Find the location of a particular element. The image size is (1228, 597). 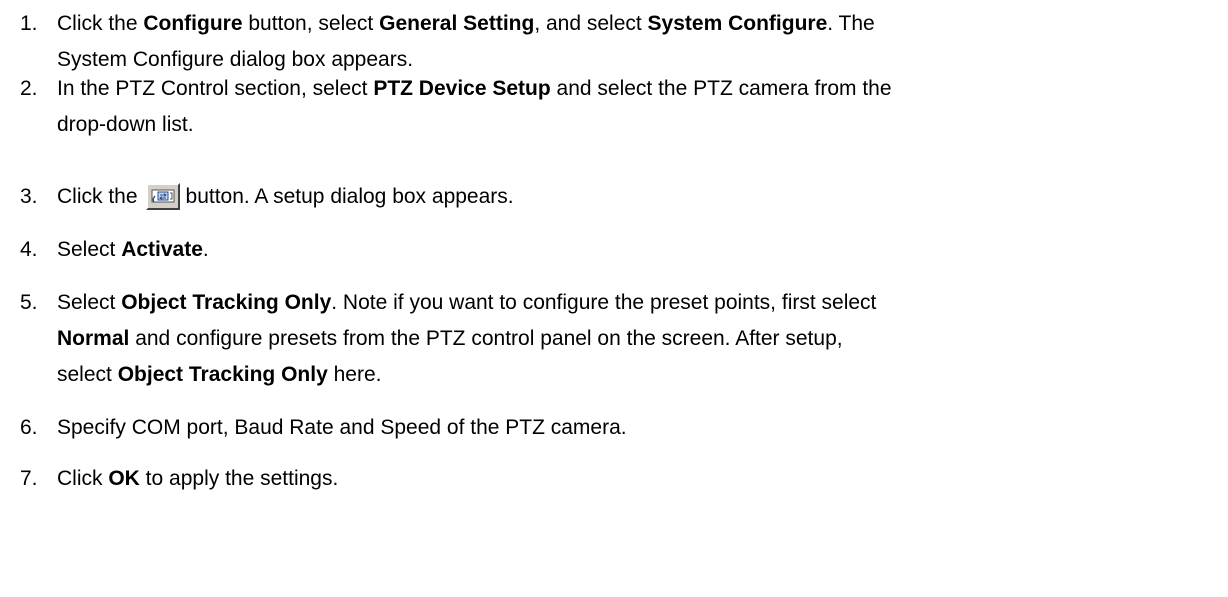

step-text-segment: . is located at coordinates (205, 249).